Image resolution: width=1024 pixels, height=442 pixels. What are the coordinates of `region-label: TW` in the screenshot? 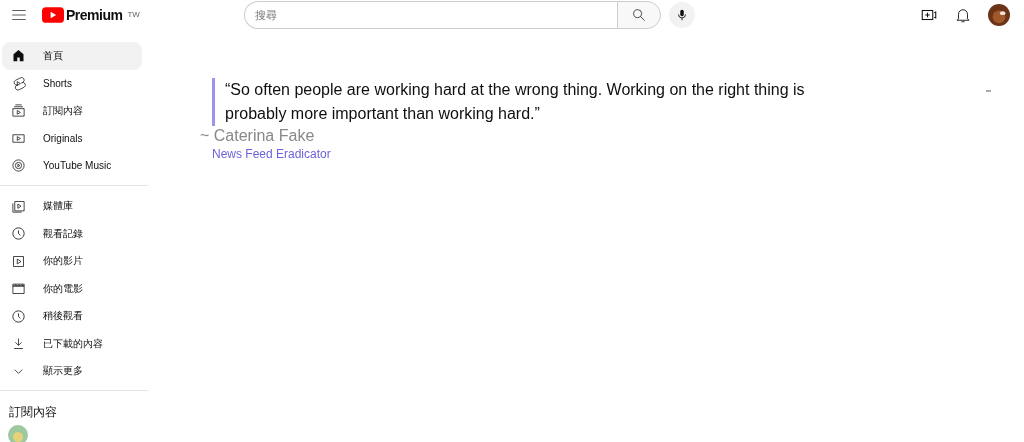 It's located at (133, 14).